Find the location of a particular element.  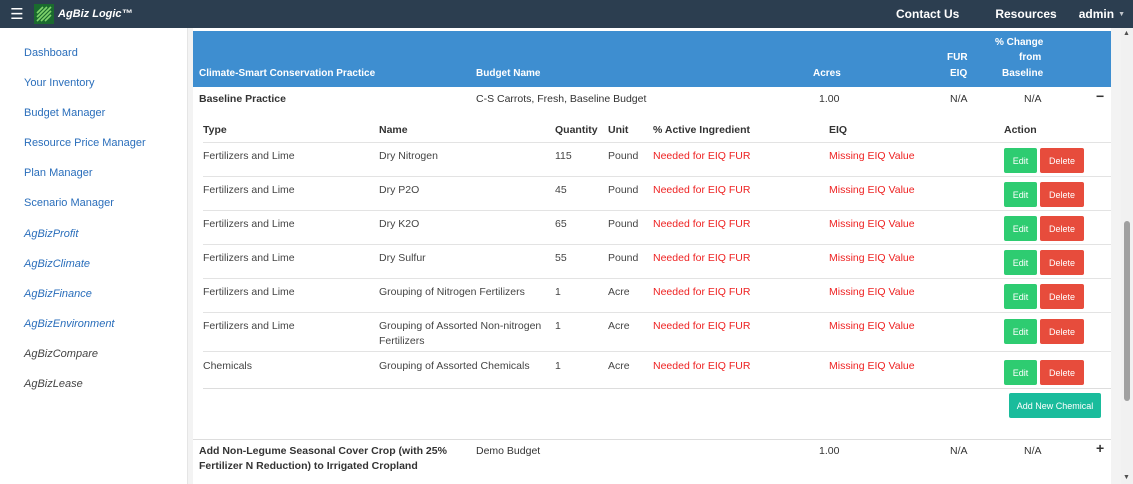

baseline-practice-name: Baseline Practice is located at coordinates (242, 99).